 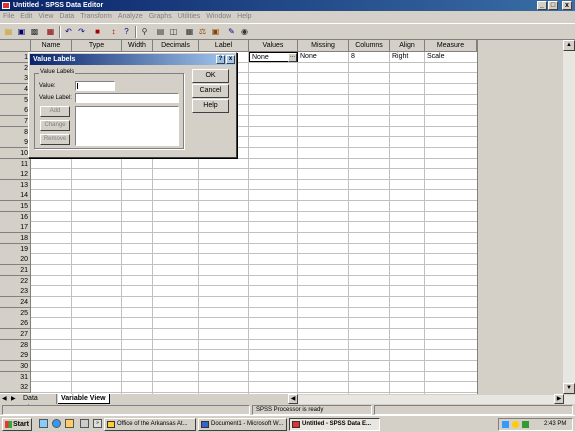 I want to click on row-header: 21, so click(x=15, y=270).